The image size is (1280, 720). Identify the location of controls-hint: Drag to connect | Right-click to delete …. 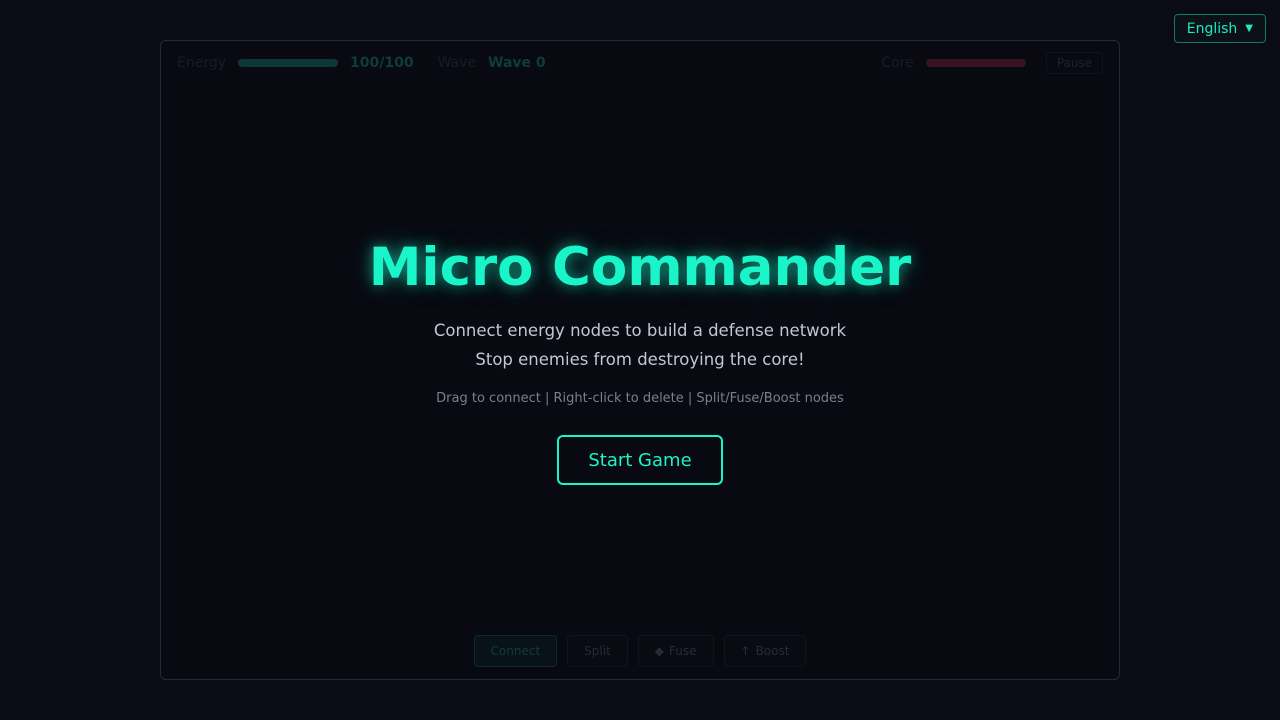
(640, 398).